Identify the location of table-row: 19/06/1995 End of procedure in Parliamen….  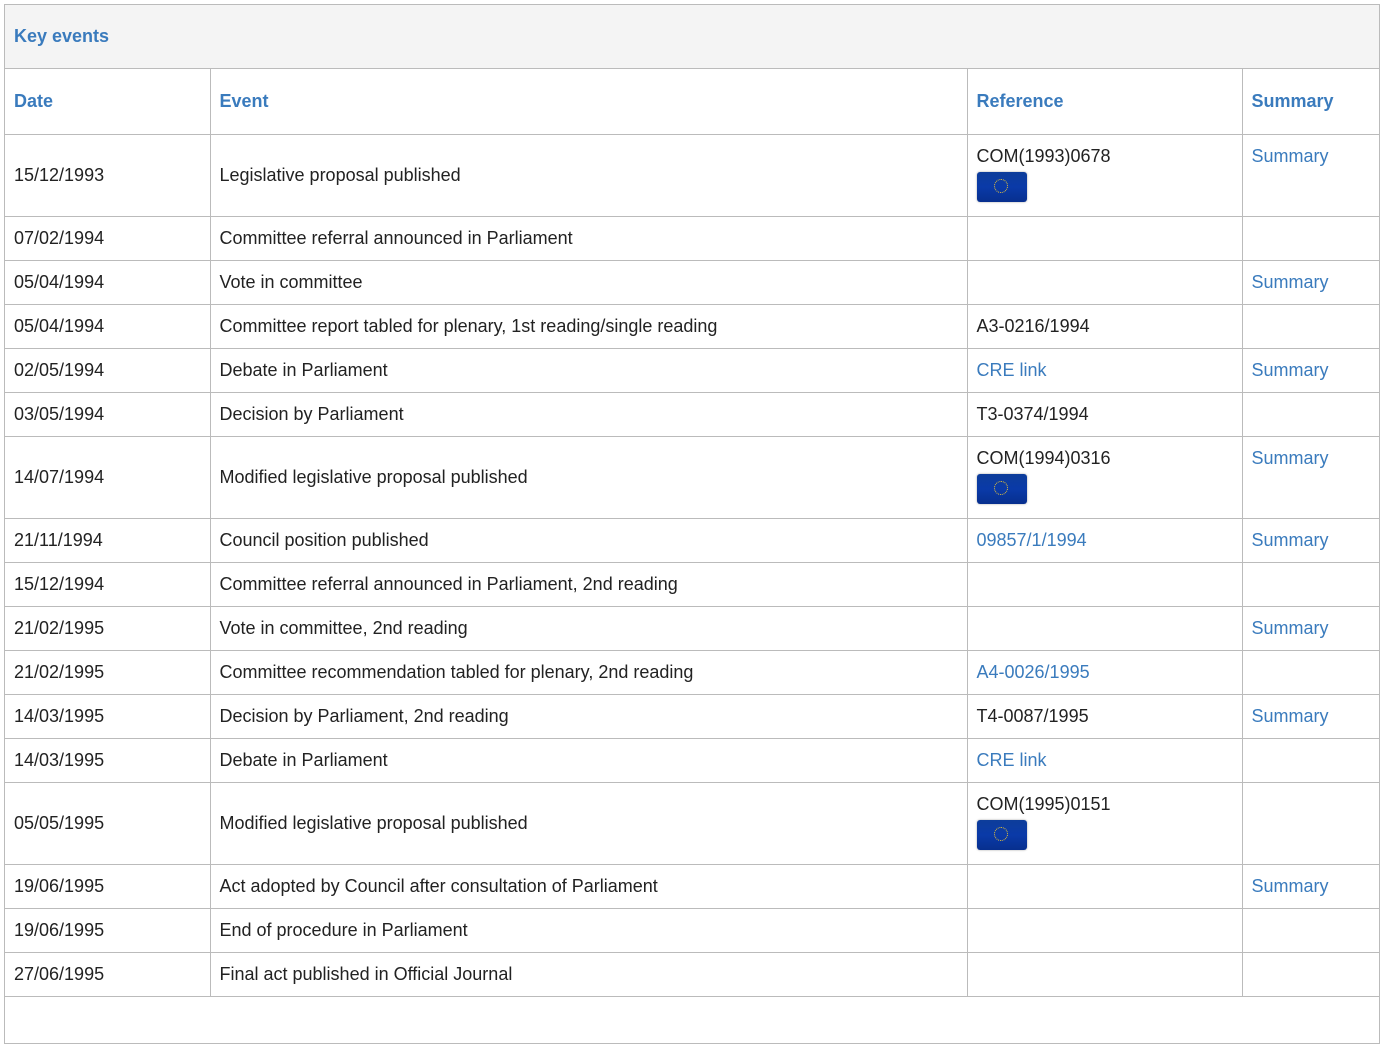
(692, 930).